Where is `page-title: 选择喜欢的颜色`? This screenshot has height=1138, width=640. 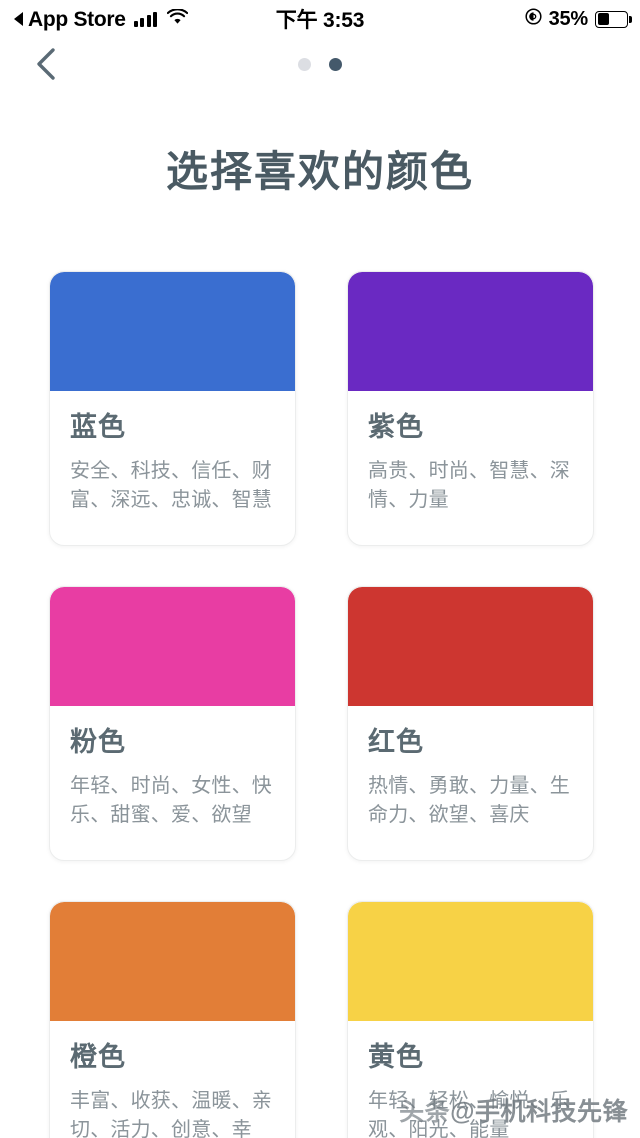 page-title: 选择喜欢的颜色 is located at coordinates (319, 171).